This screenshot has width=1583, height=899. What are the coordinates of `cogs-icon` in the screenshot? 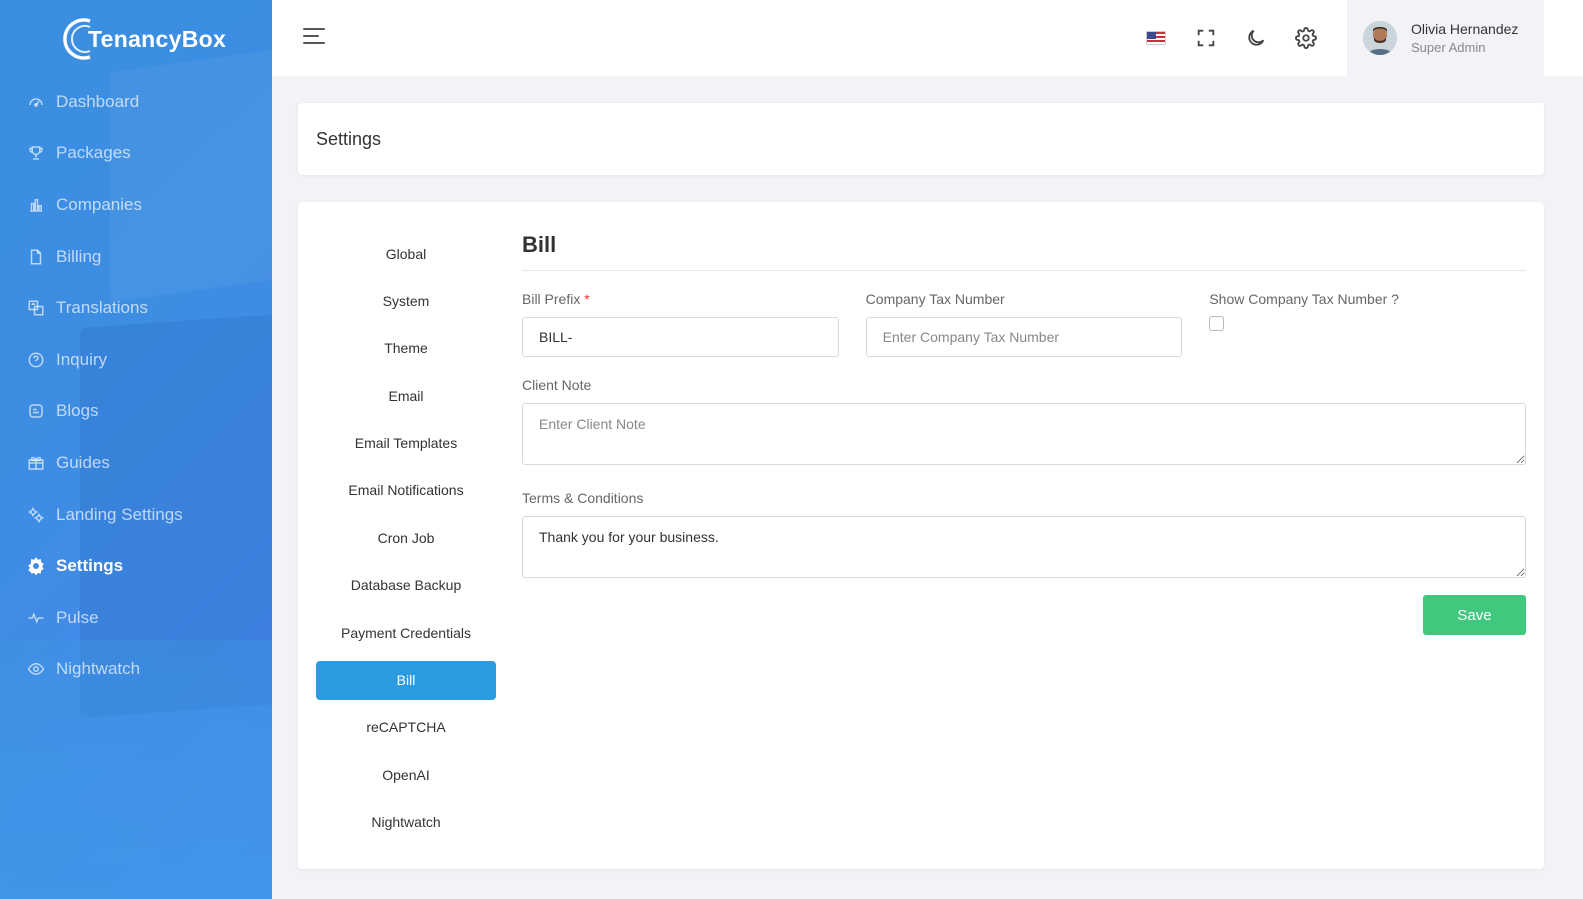 It's located at (36, 515).